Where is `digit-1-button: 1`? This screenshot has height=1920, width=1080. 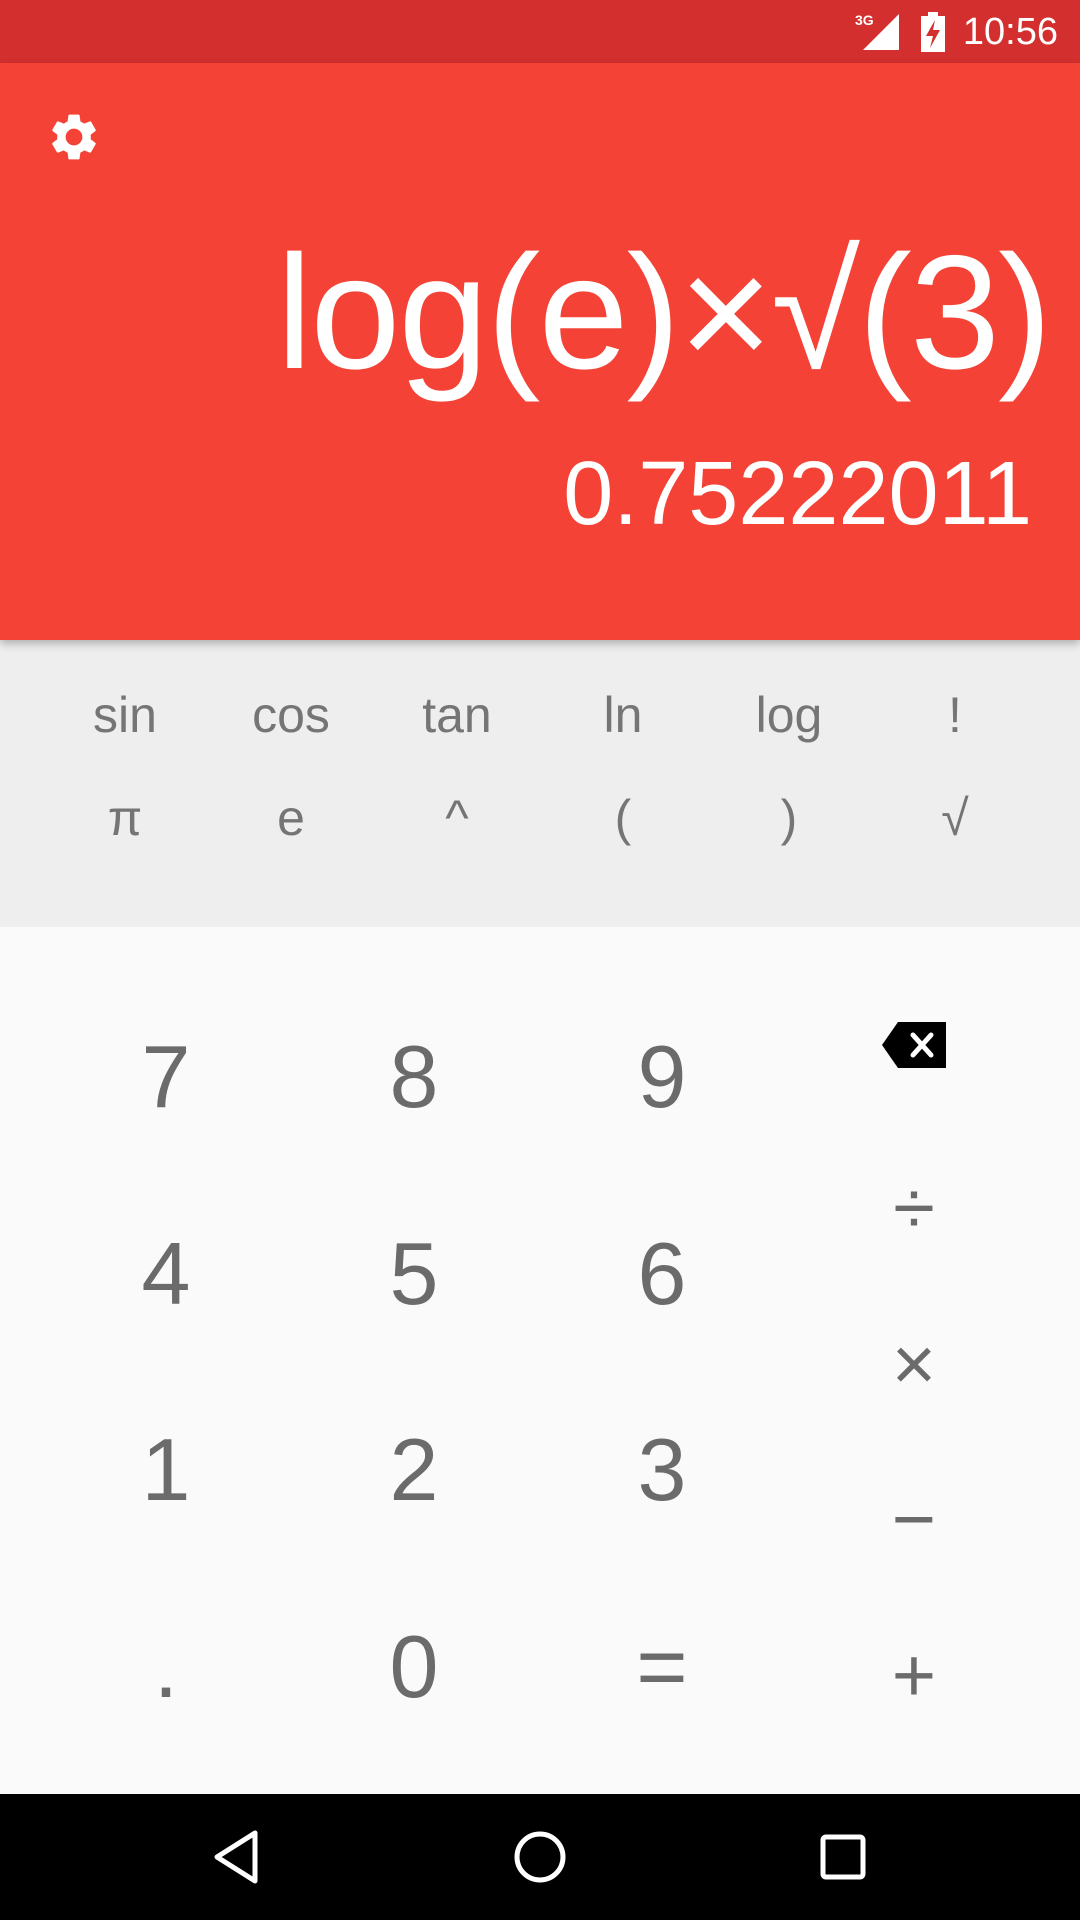
digit-1-button: 1 is located at coordinates (166, 1470).